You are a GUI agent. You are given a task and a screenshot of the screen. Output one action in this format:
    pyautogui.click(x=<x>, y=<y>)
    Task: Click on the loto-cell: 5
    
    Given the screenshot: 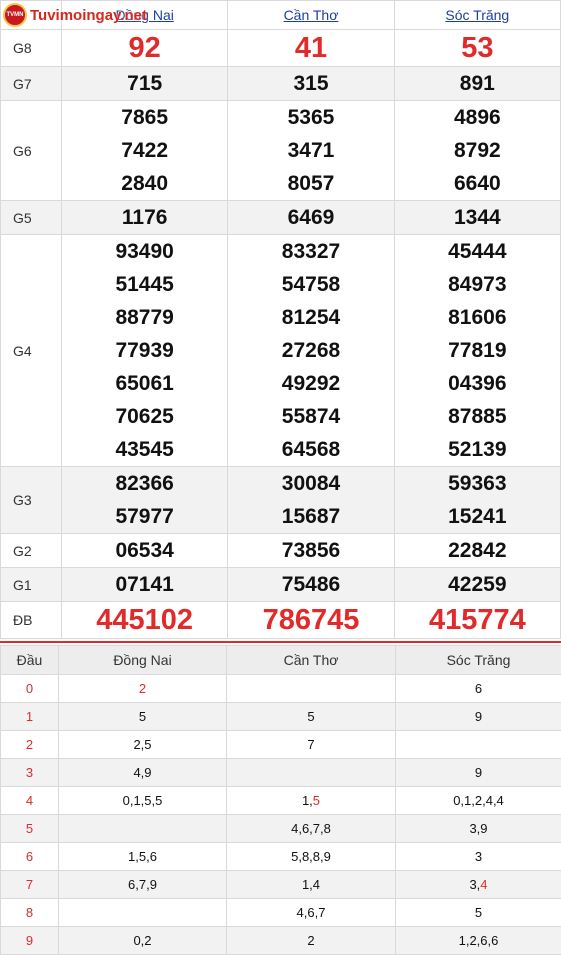 What is the action you would take?
    pyautogui.click(x=478, y=913)
    